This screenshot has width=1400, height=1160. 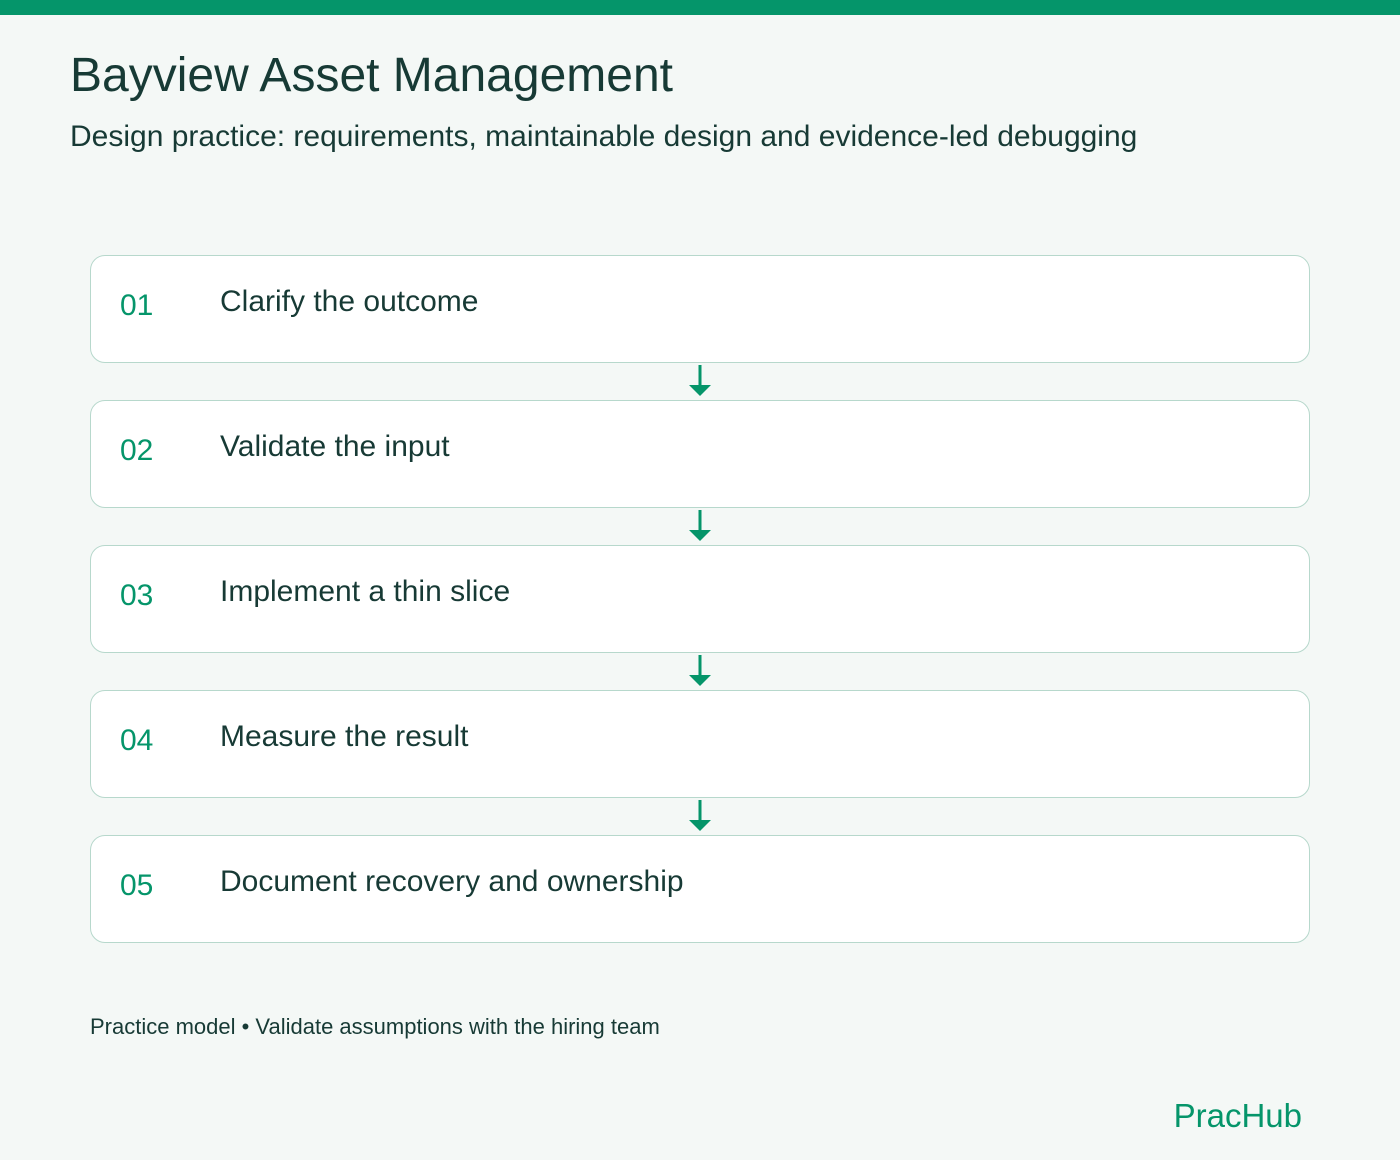 What do you see at coordinates (700, 599) in the screenshot?
I see `step-card-3: 03 Implement a thin slice` at bounding box center [700, 599].